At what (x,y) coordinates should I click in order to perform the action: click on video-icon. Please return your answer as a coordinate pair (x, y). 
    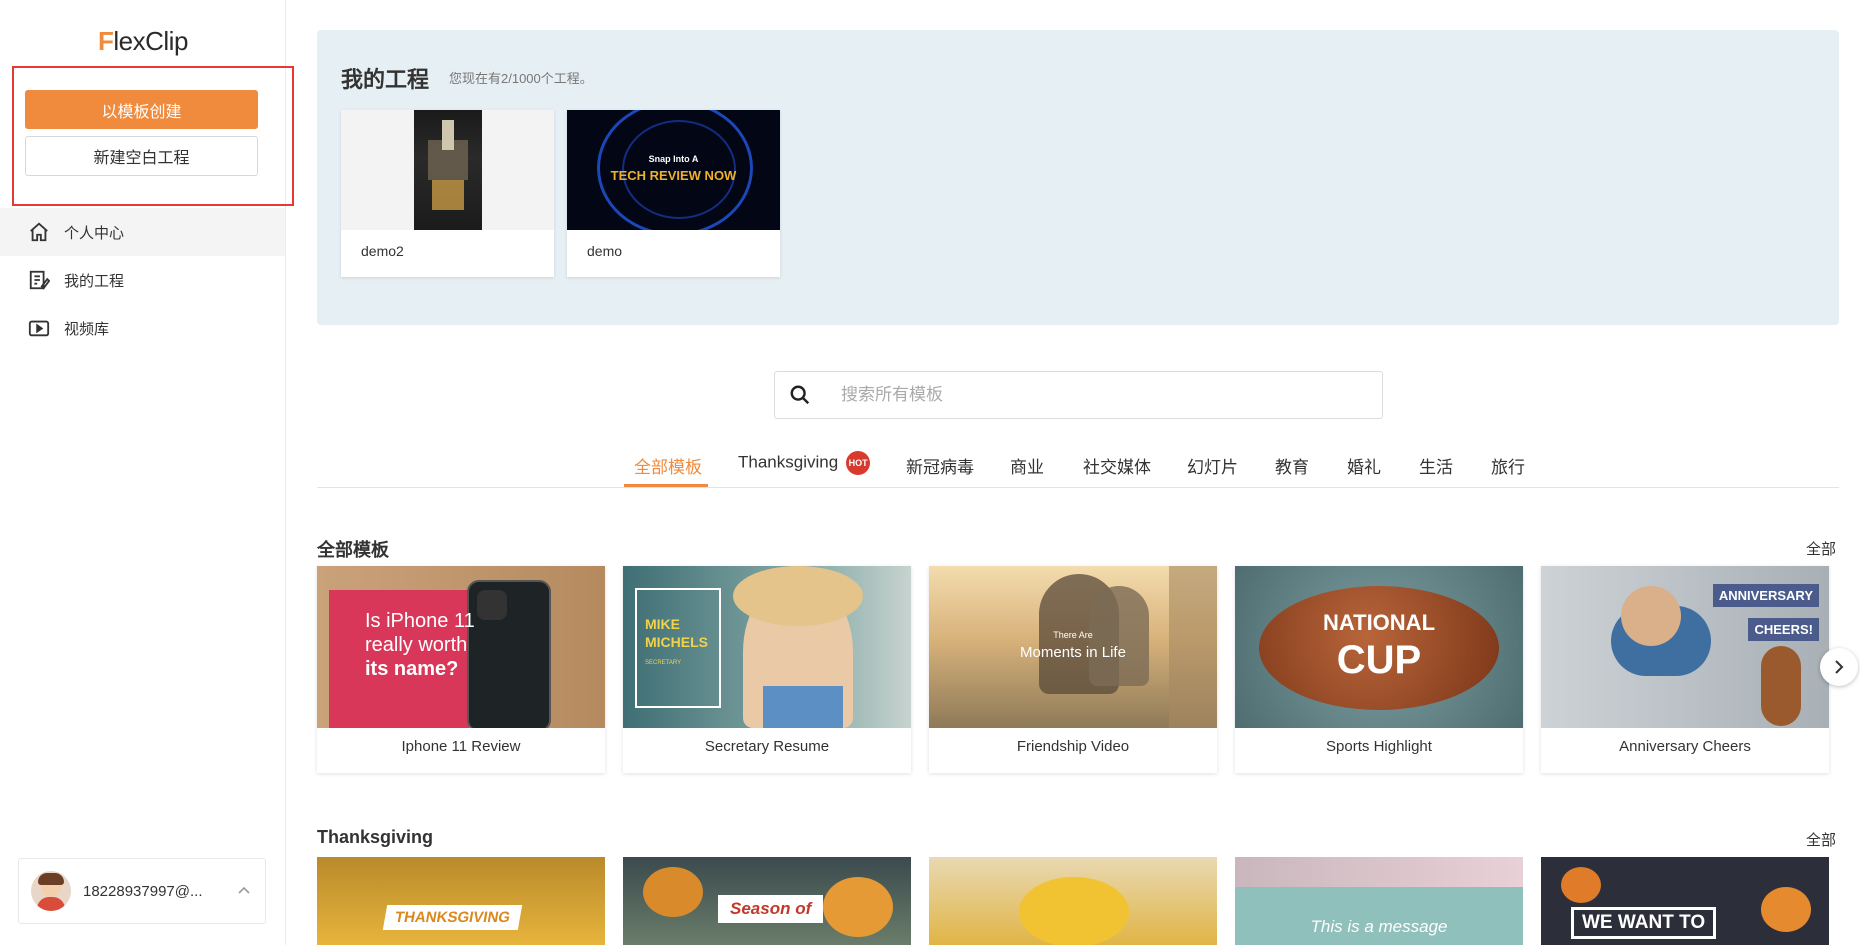
    Looking at the image, I should click on (39, 328).